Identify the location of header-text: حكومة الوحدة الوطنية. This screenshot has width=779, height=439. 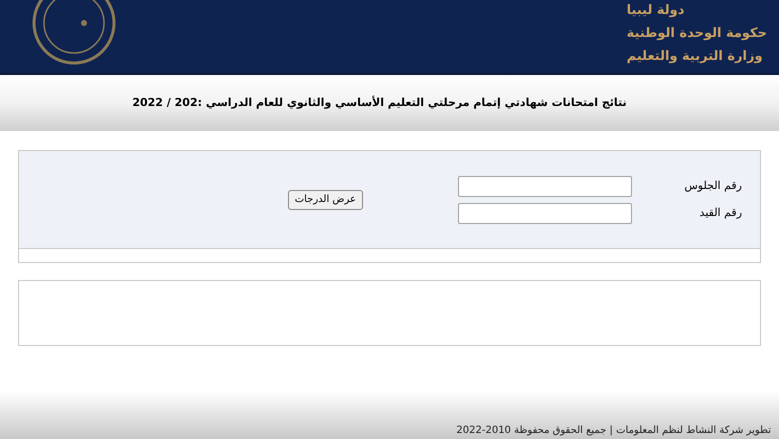
(696, 34).